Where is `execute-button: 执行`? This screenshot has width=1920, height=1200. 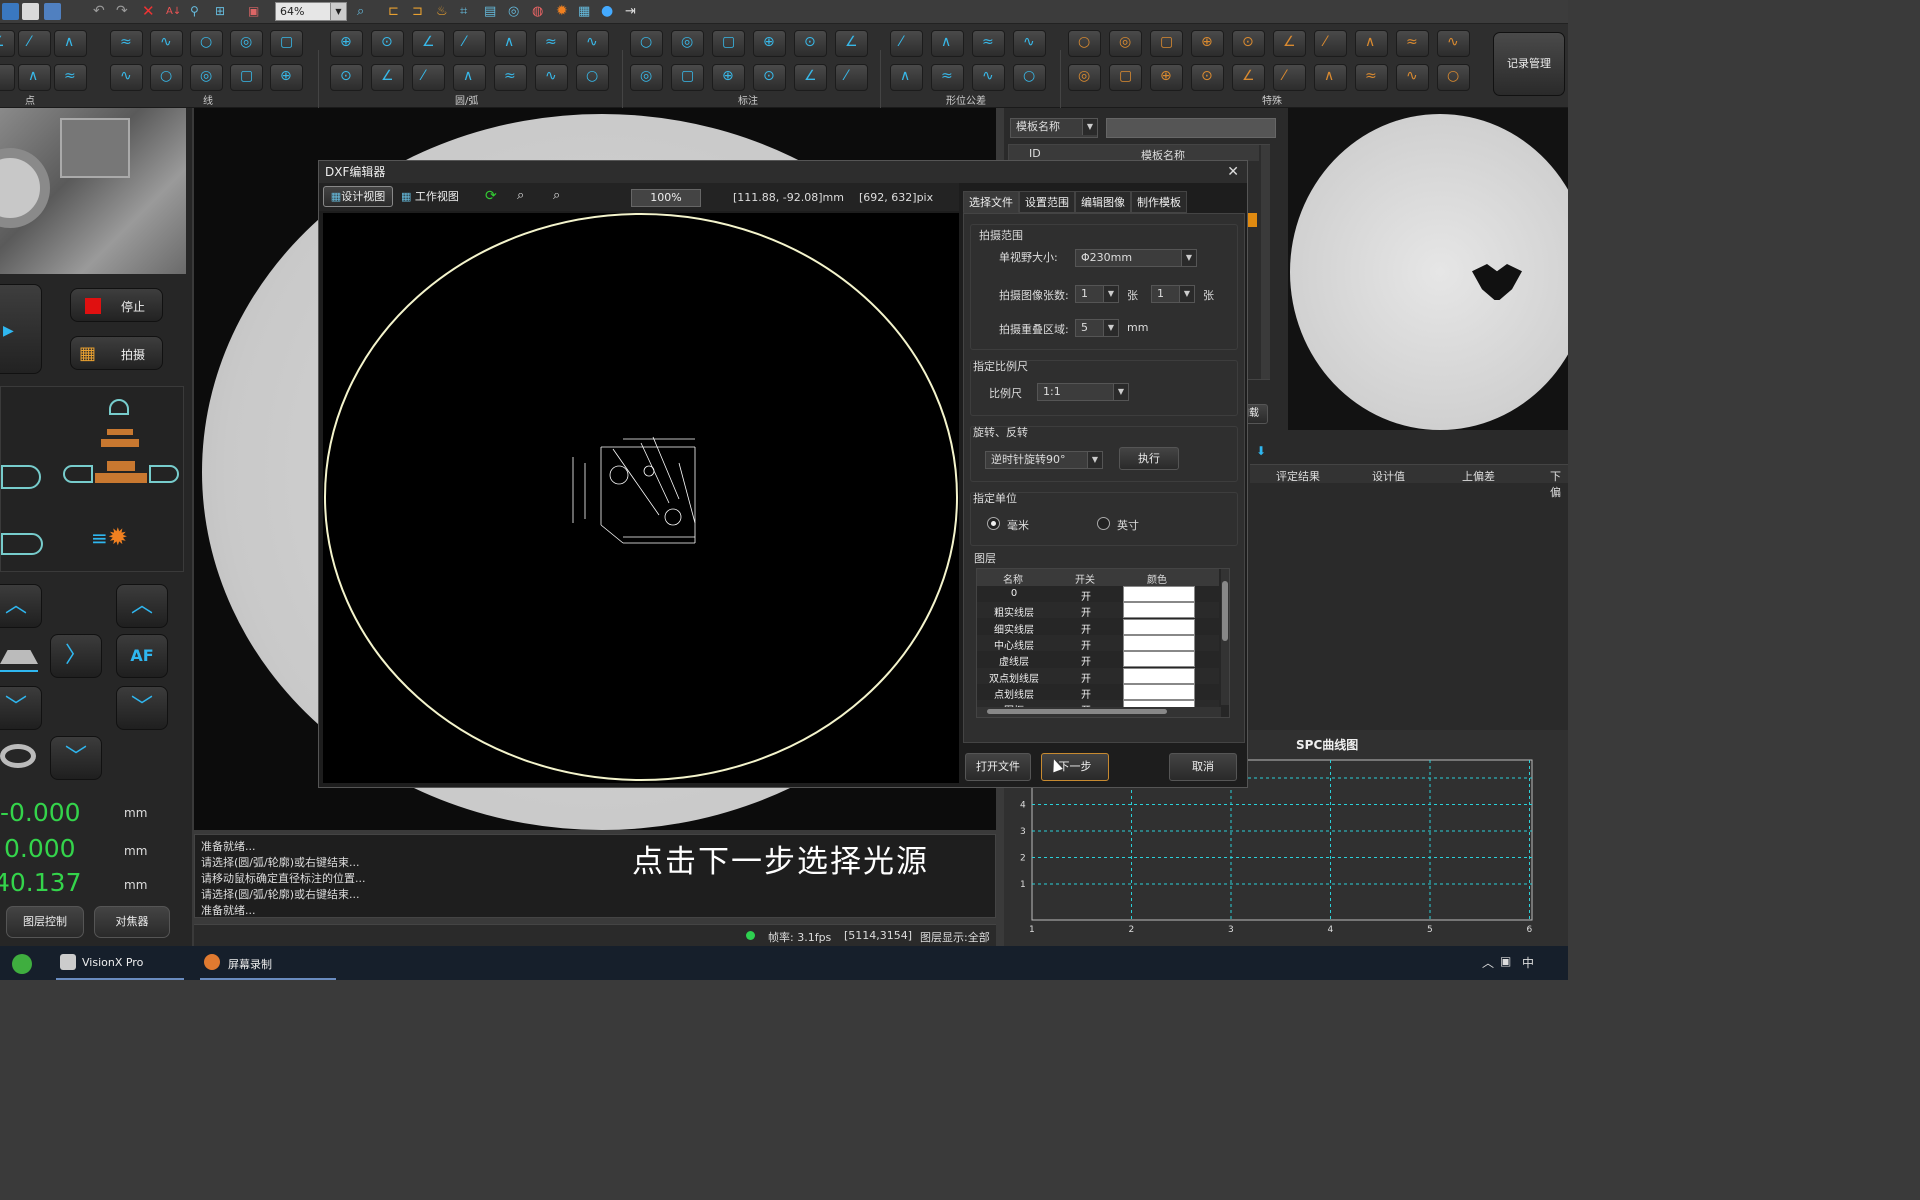
execute-button: 执行 is located at coordinates (1149, 458).